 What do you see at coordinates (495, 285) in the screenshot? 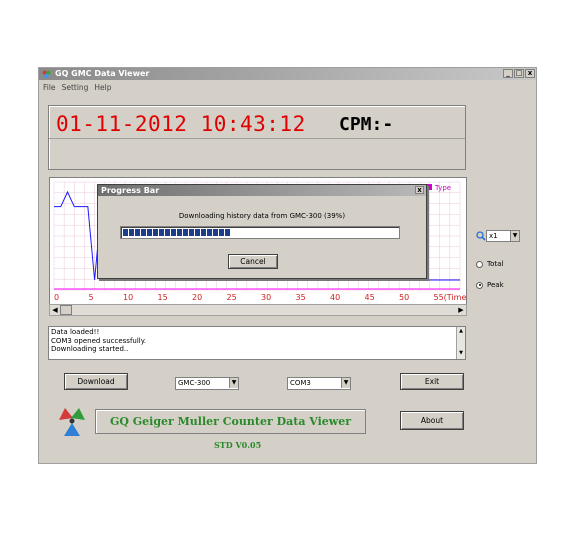
I see `radio-peak-label: Peak` at bounding box center [495, 285].